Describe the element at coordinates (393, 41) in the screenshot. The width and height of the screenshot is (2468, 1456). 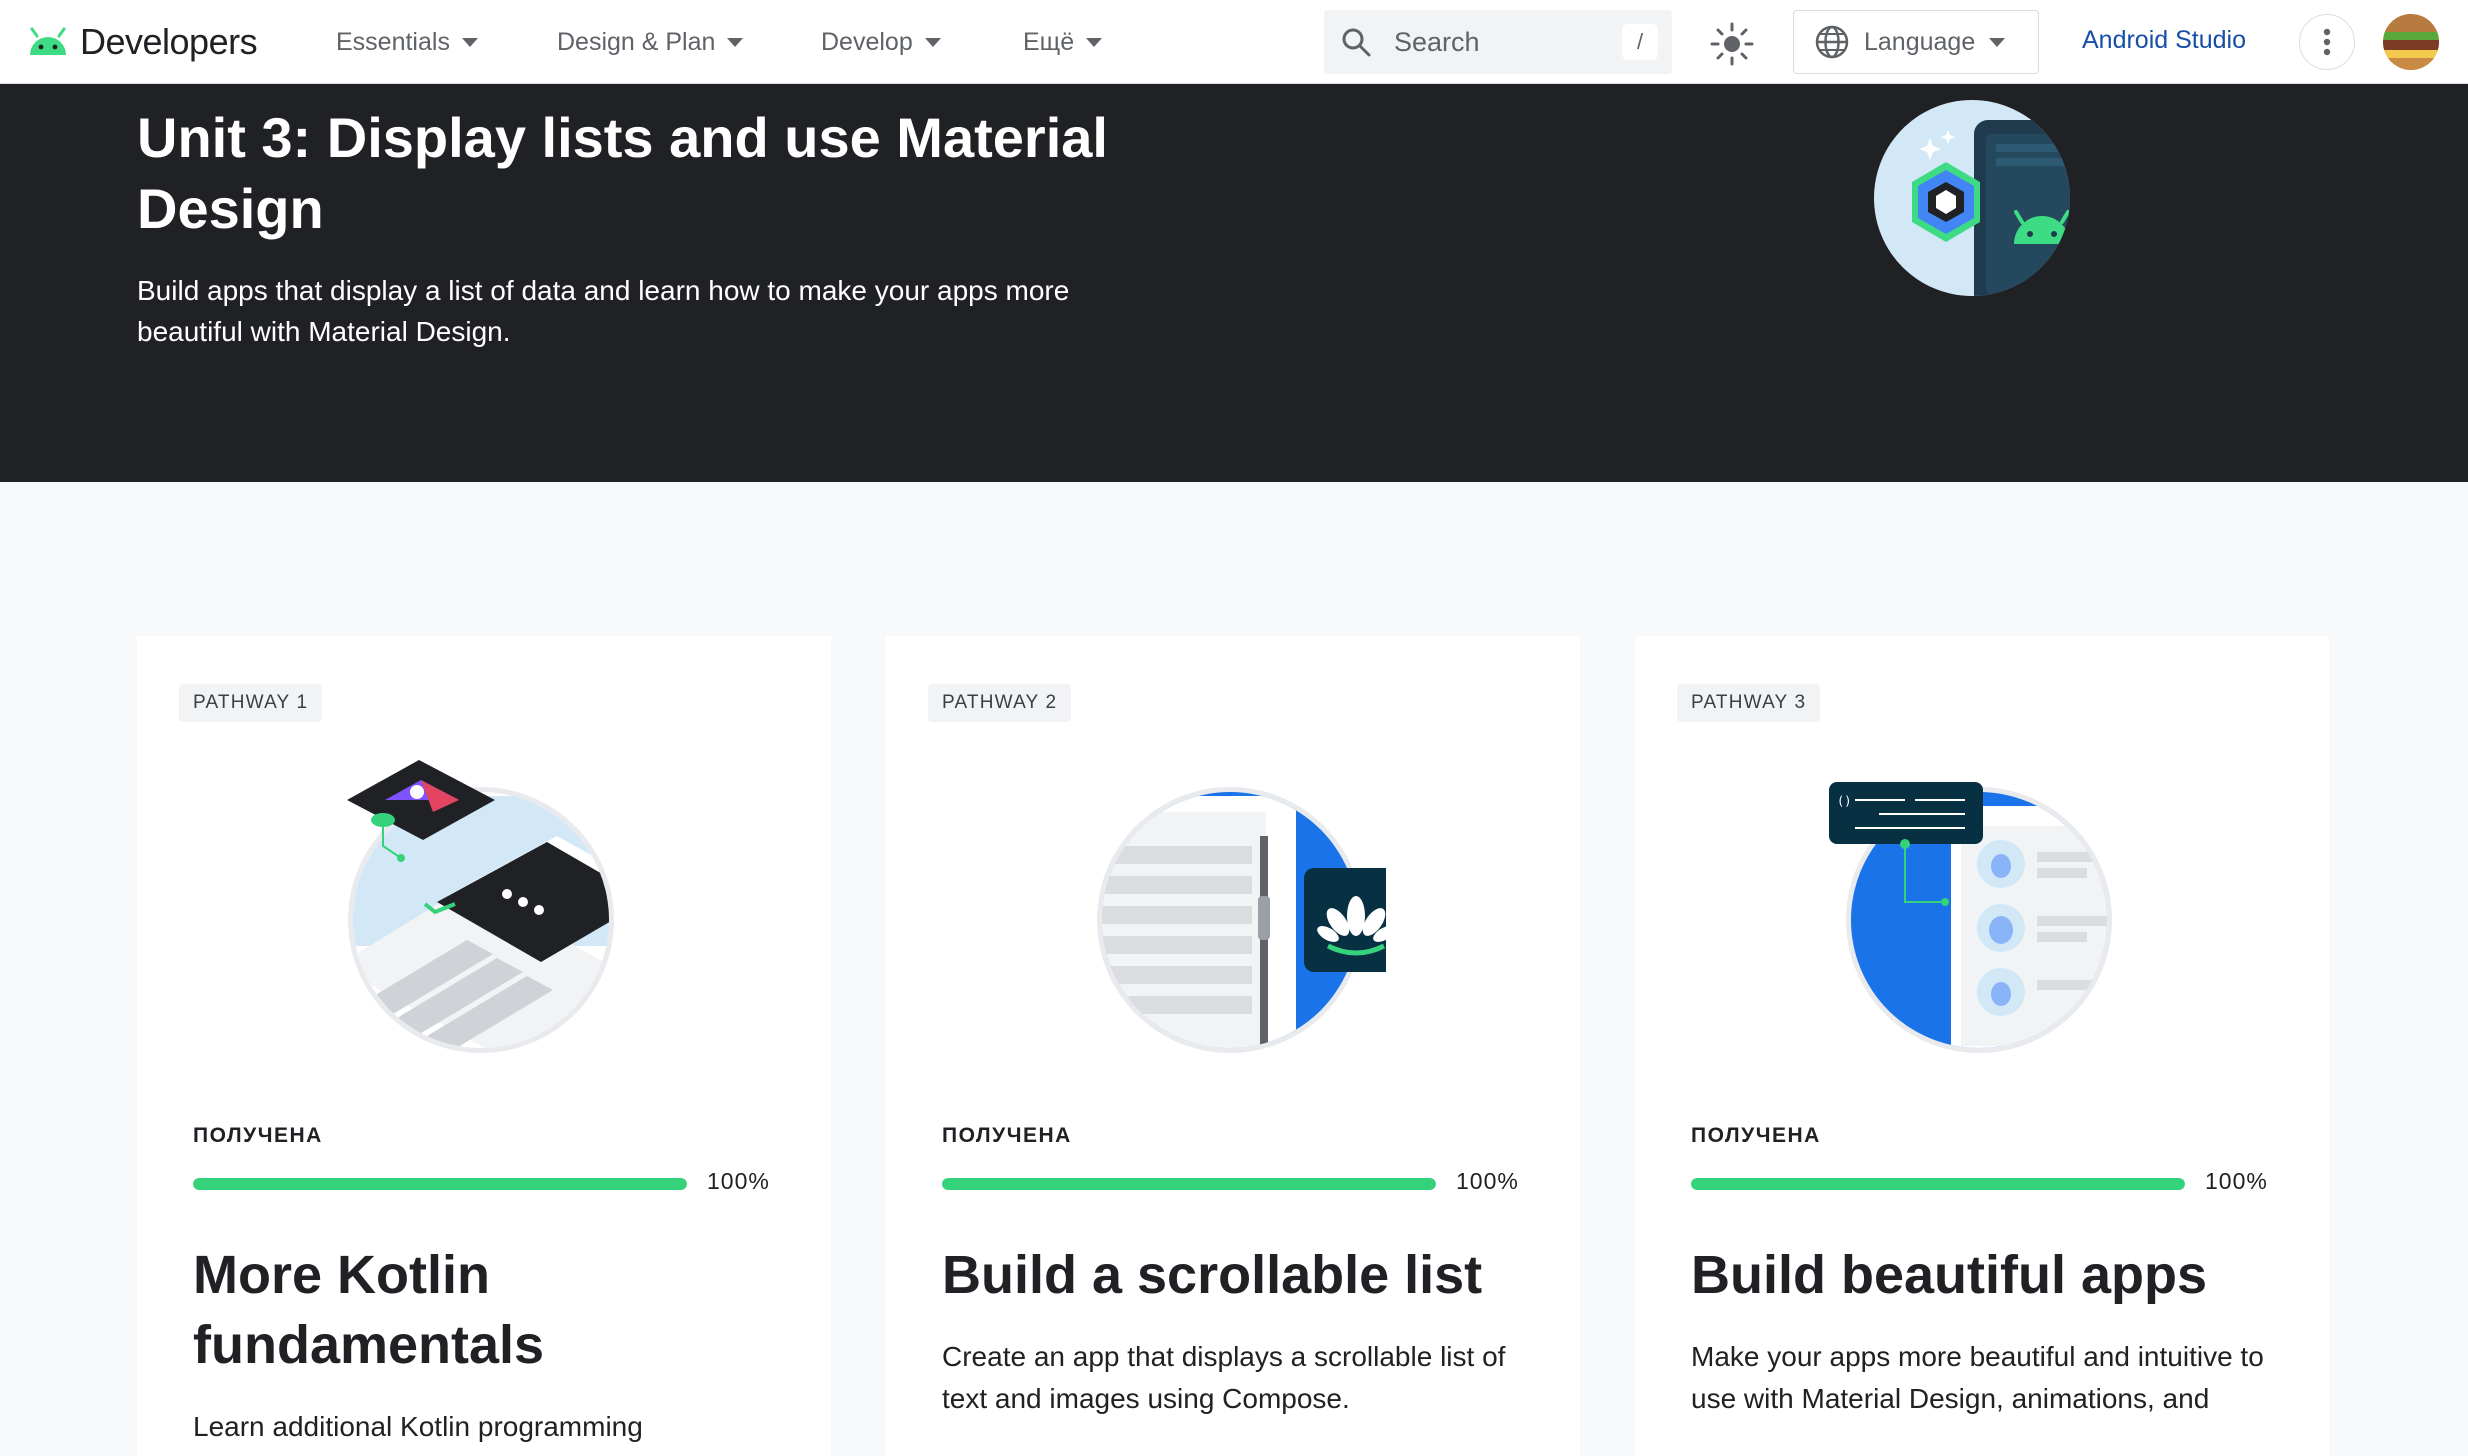
I see `nav-menu-label: Essentials` at that location.